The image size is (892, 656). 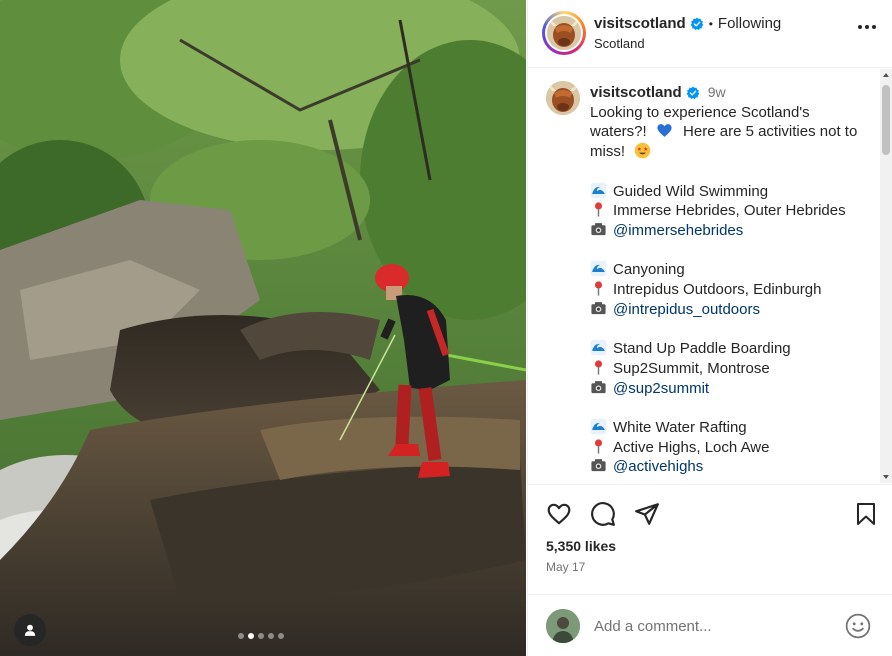 What do you see at coordinates (730, 349) in the screenshot?
I see `activity-name: Stand Up Paddle Boarding` at bounding box center [730, 349].